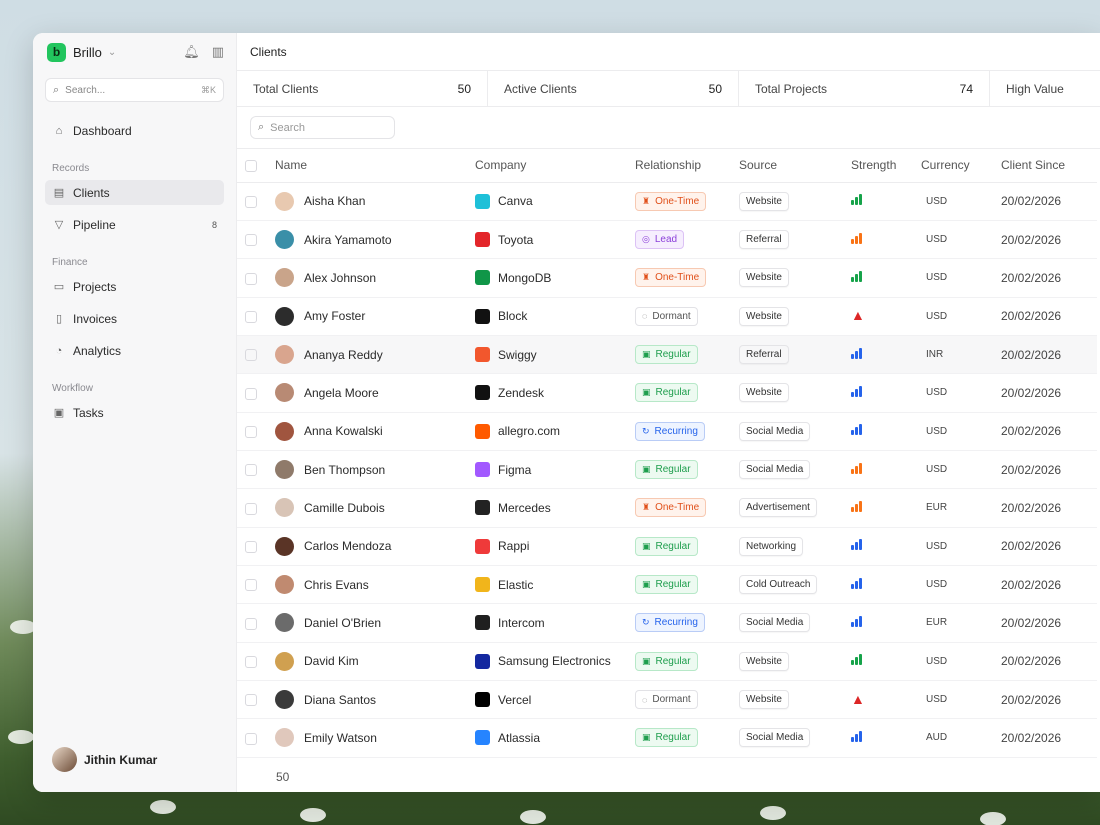  Describe the element at coordinates (375, 166) in the screenshot. I see `column-header-name: Name` at that location.